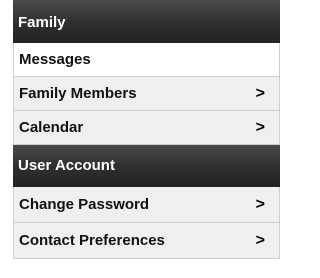 The width and height of the screenshot is (320, 278). Describe the element at coordinates (146, 94) in the screenshot. I see `sidebar-item-family-members: Family Members >` at that location.